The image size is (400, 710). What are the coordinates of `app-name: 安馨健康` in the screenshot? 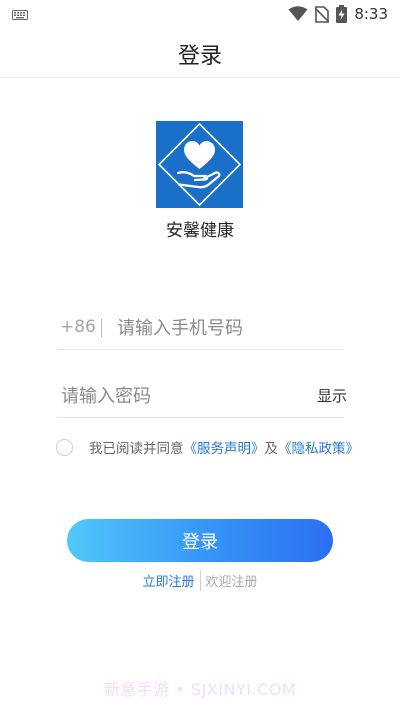 It's located at (200, 231).